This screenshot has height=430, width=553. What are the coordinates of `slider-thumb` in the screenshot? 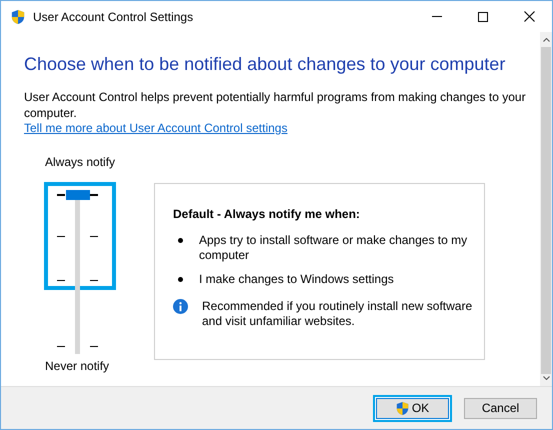 It's located at (78, 195).